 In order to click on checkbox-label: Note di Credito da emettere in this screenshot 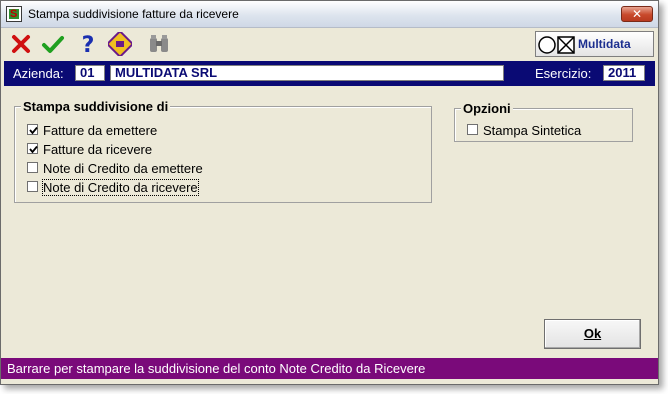, I will do `click(123, 168)`.